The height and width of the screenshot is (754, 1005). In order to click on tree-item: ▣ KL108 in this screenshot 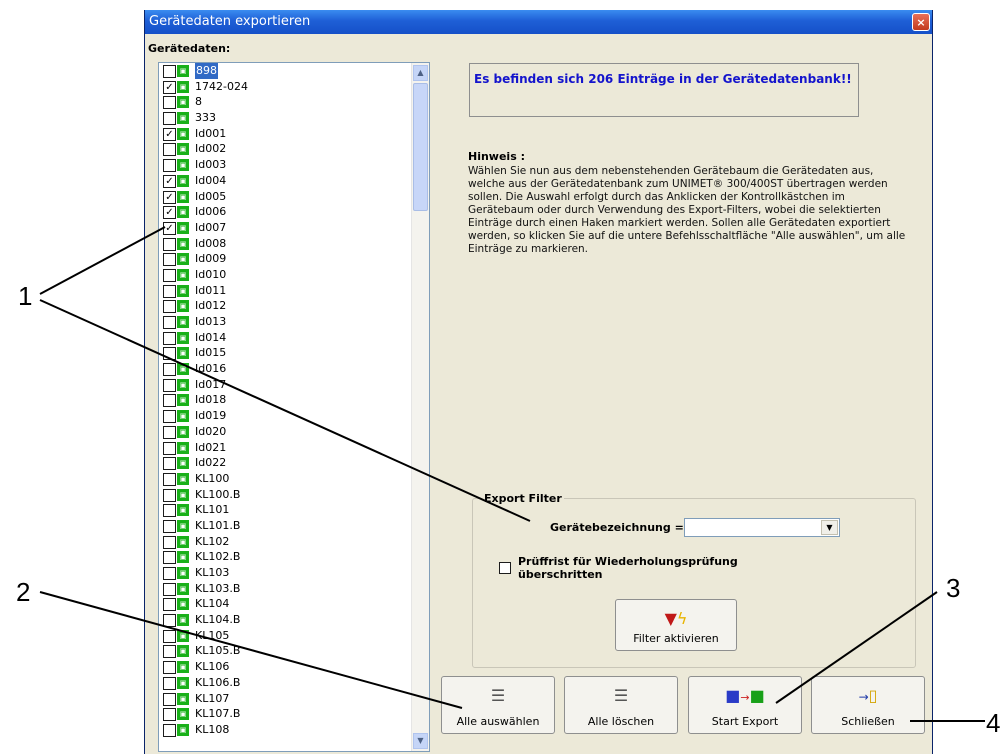, I will do `click(285, 730)`.